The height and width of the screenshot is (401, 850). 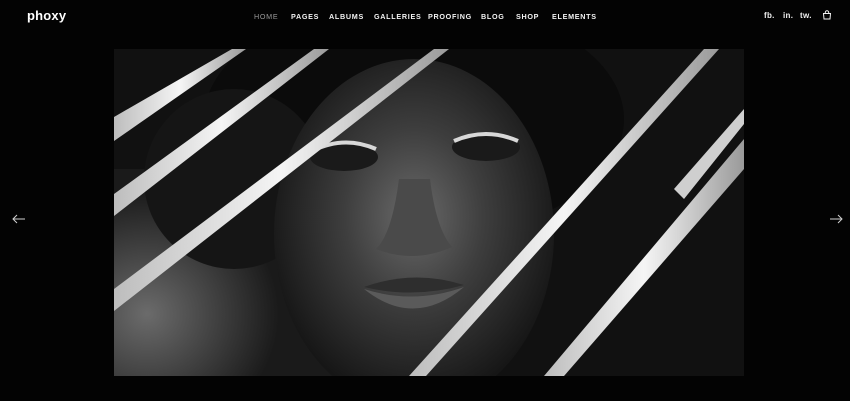 What do you see at coordinates (266, 16) in the screenshot?
I see `nav-item-home: HOME` at bounding box center [266, 16].